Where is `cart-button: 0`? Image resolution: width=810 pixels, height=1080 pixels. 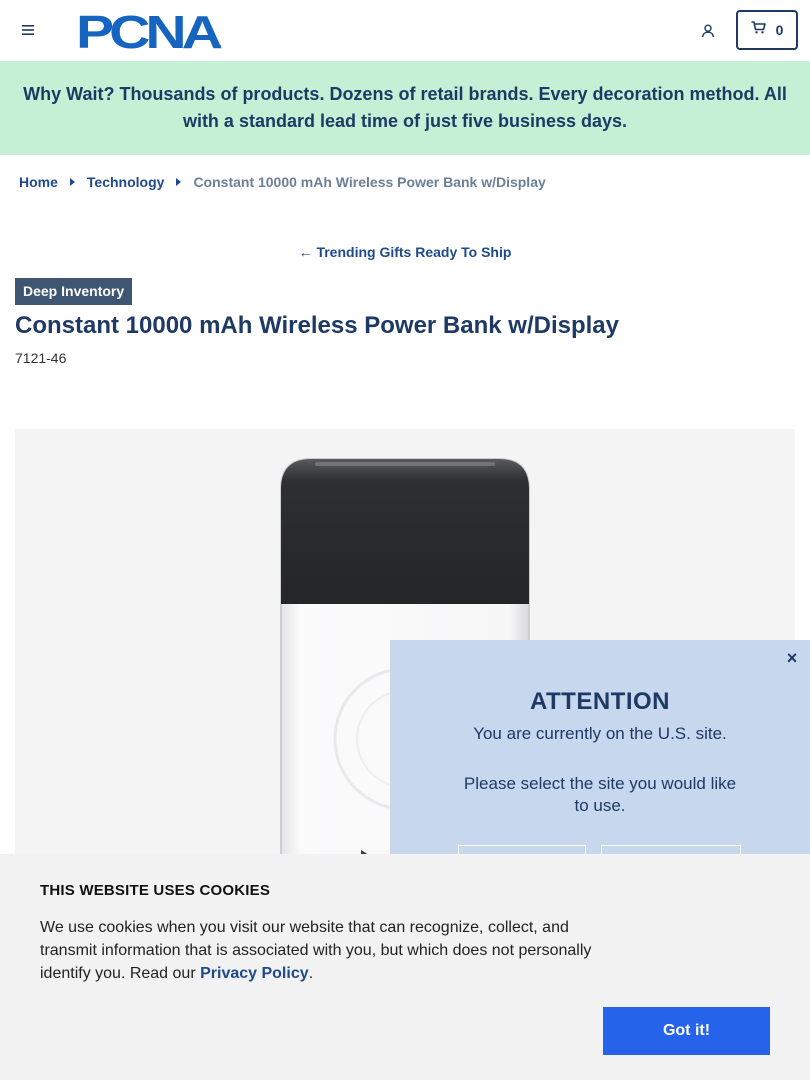 cart-button: 0 is located at coordinates (767, 30).